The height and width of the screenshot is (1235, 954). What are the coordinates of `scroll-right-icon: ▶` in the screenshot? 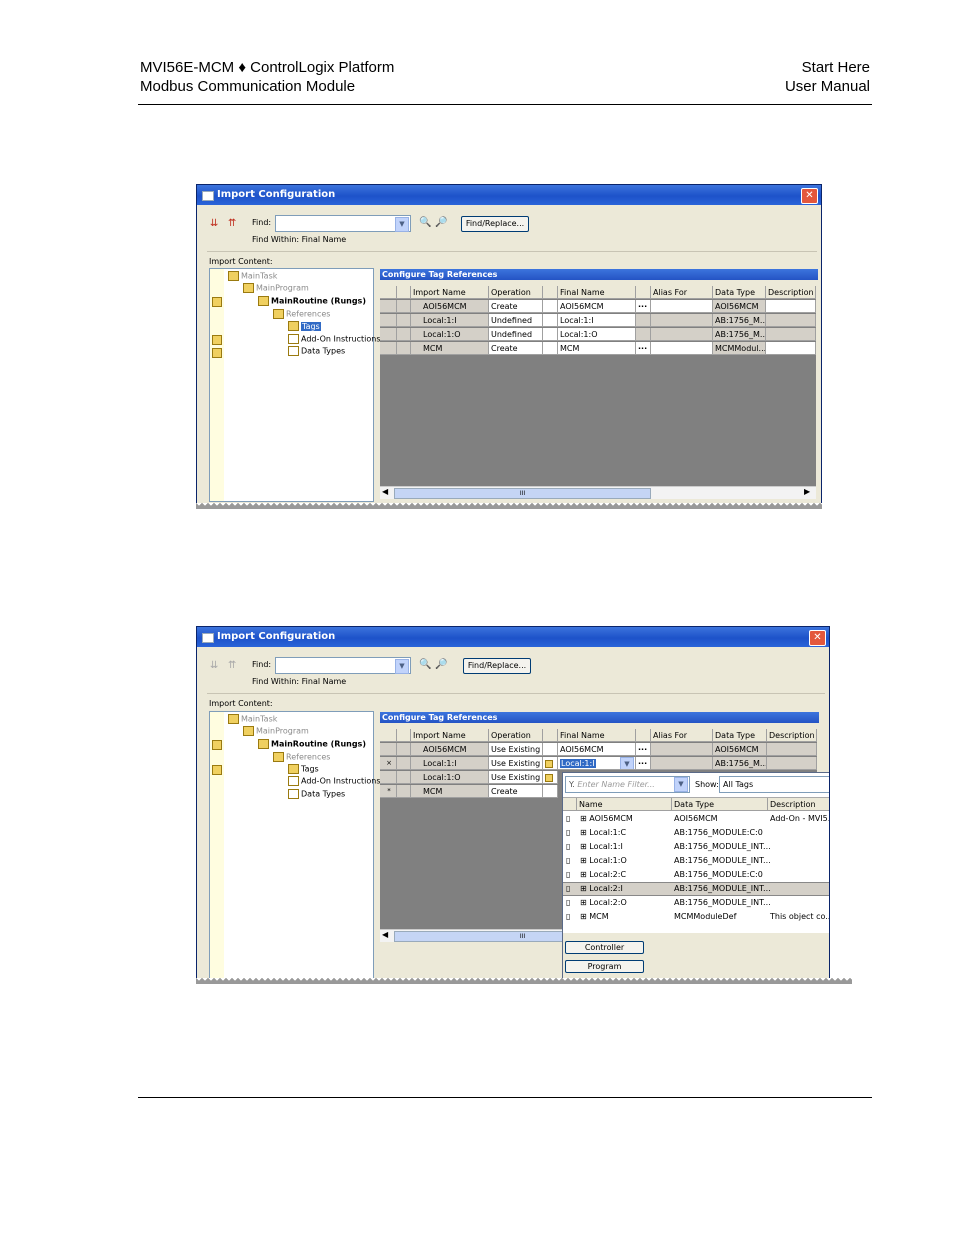 It's located at (807, 491).